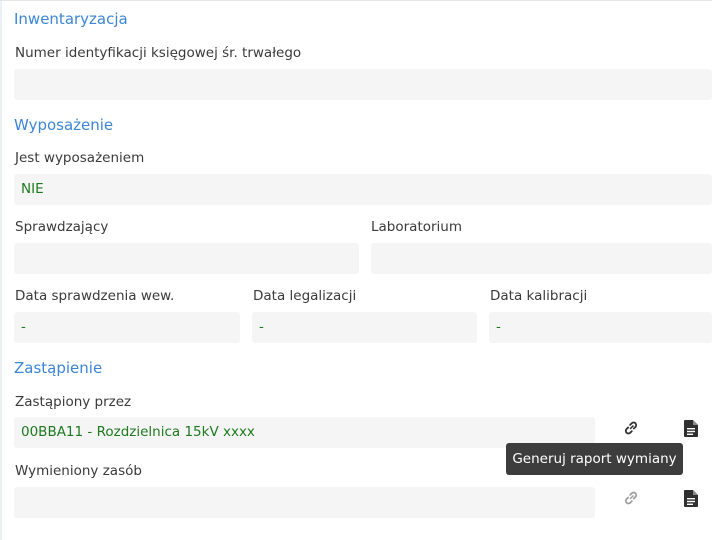 This screenshot has width=712, height=540. I want to click on legalization-date-field: -, so click(364, 327).